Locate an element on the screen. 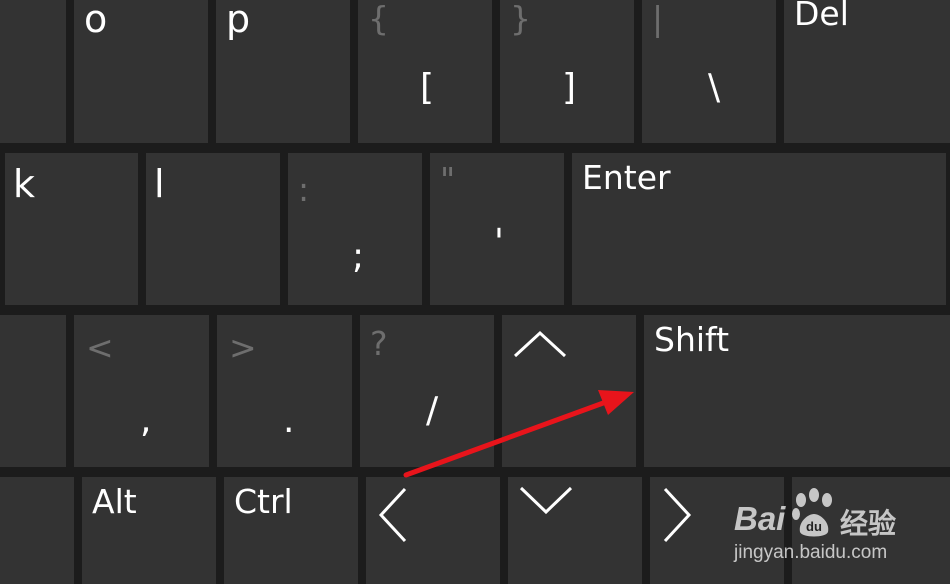 This screenshot has height=584, width=950. watermark: Bai du 经验 jingyan.baidu.com is located at coordinates (839, 531).